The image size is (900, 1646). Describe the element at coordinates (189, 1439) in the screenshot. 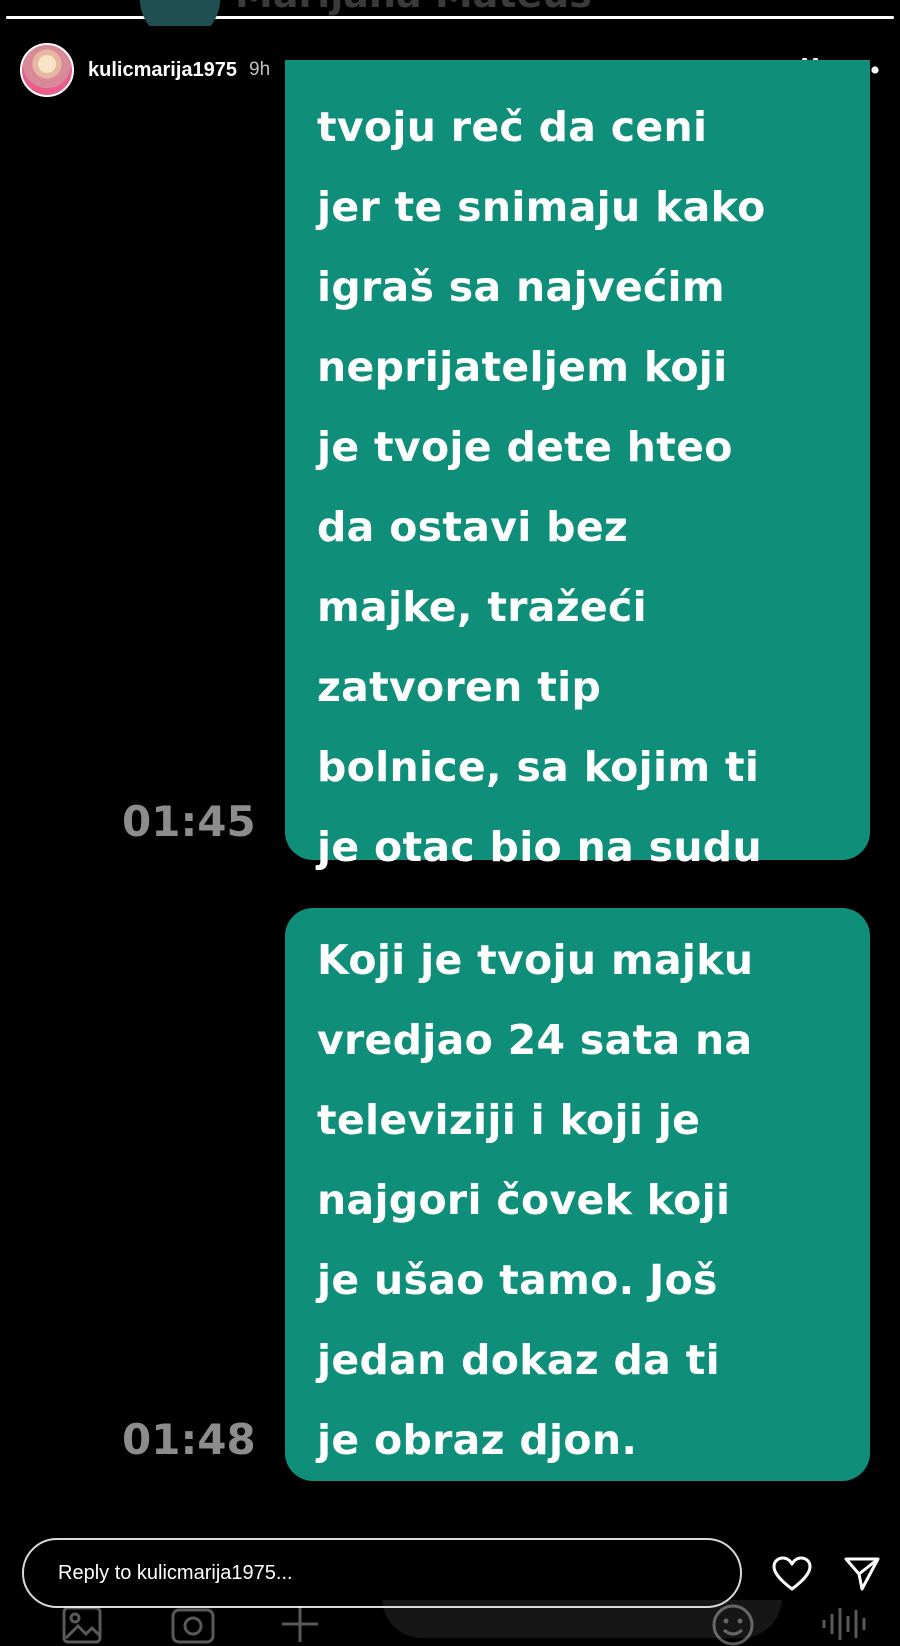

I see `message-timestamp: 01:48` at that location.